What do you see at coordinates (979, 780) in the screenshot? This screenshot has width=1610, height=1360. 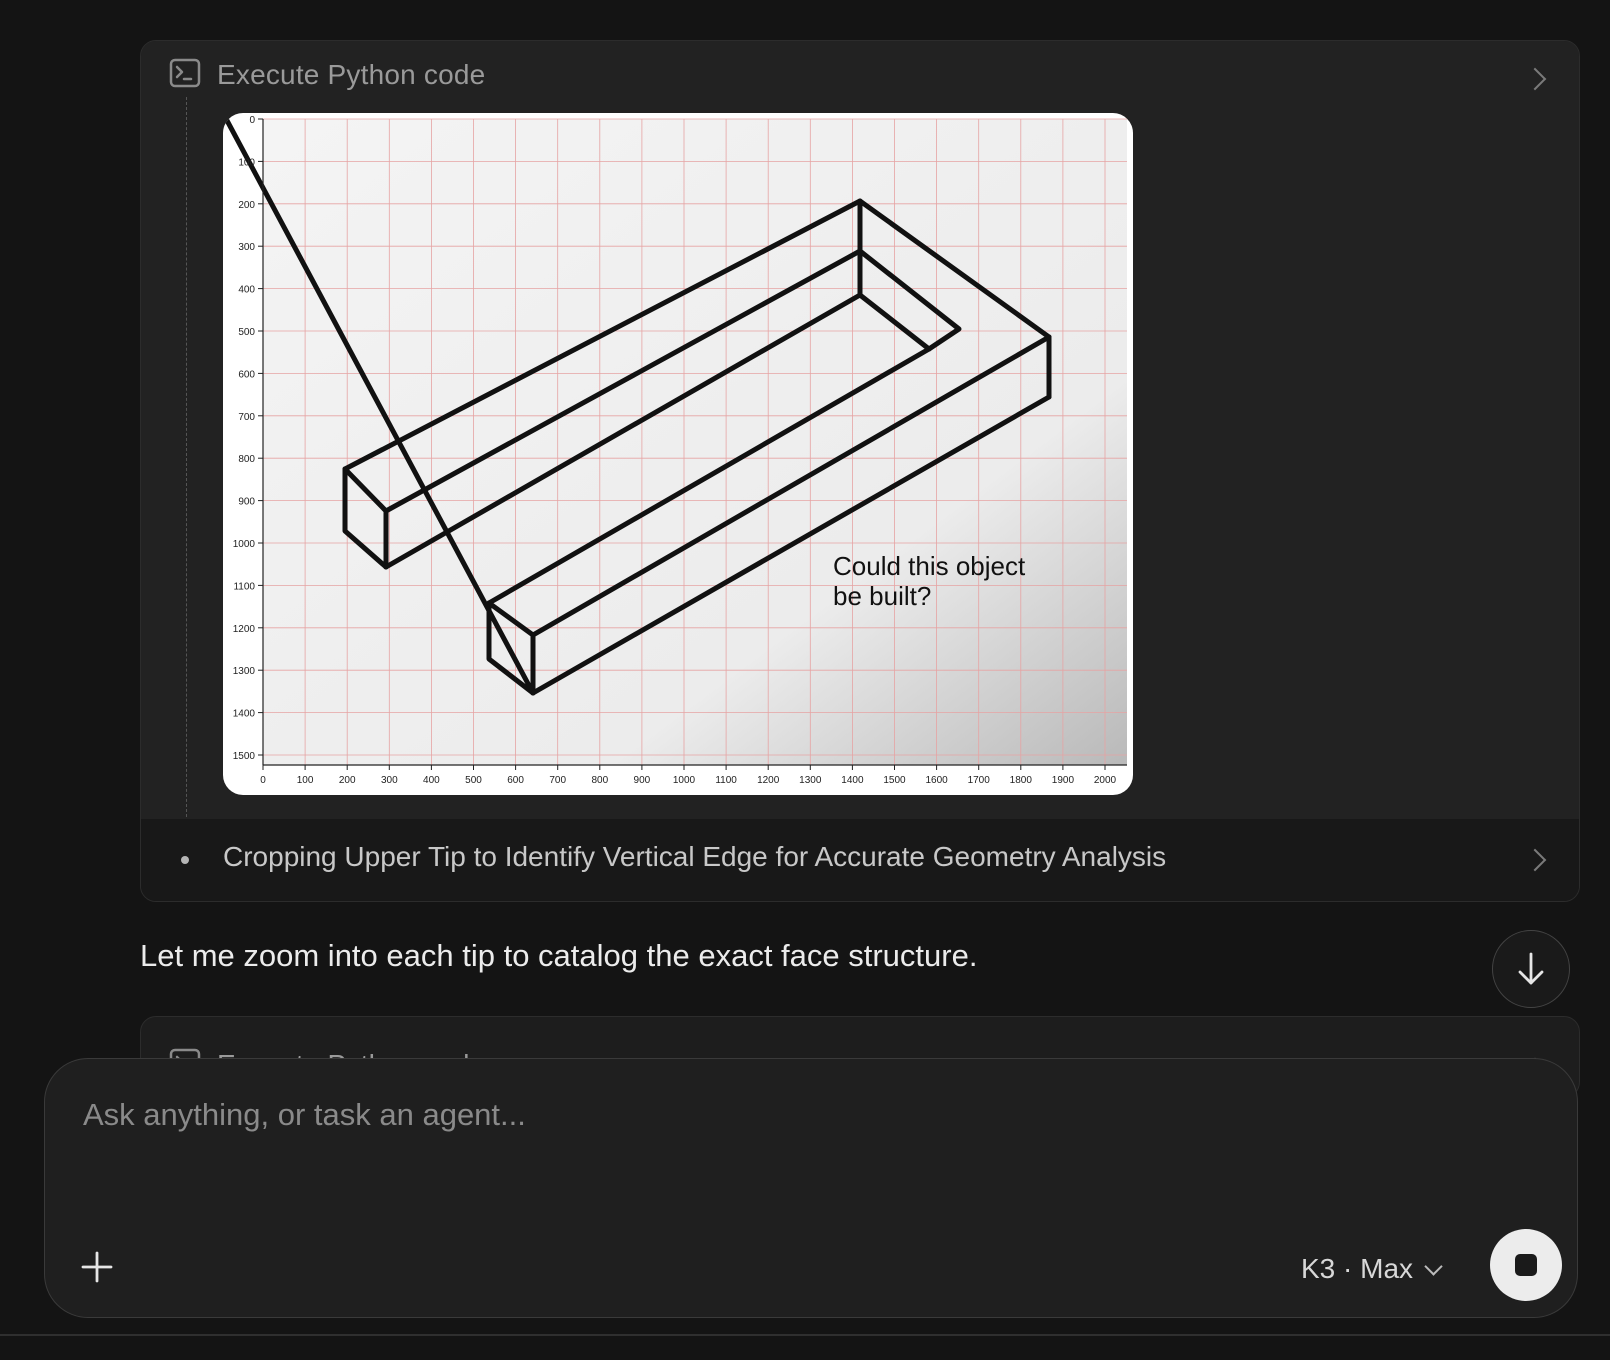 I see `x-tick-label: 1700` at bounding box center [979, 780].